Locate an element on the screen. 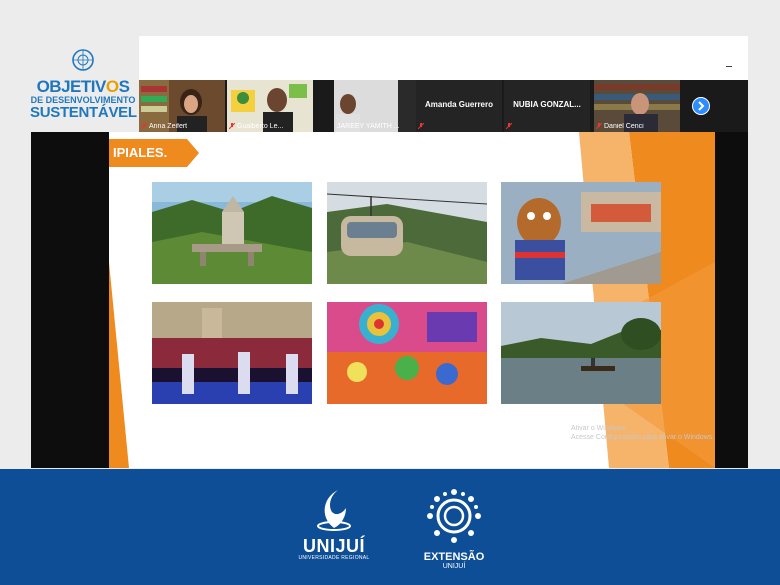  un-emblem-icon is located at coordinates (83, 60).